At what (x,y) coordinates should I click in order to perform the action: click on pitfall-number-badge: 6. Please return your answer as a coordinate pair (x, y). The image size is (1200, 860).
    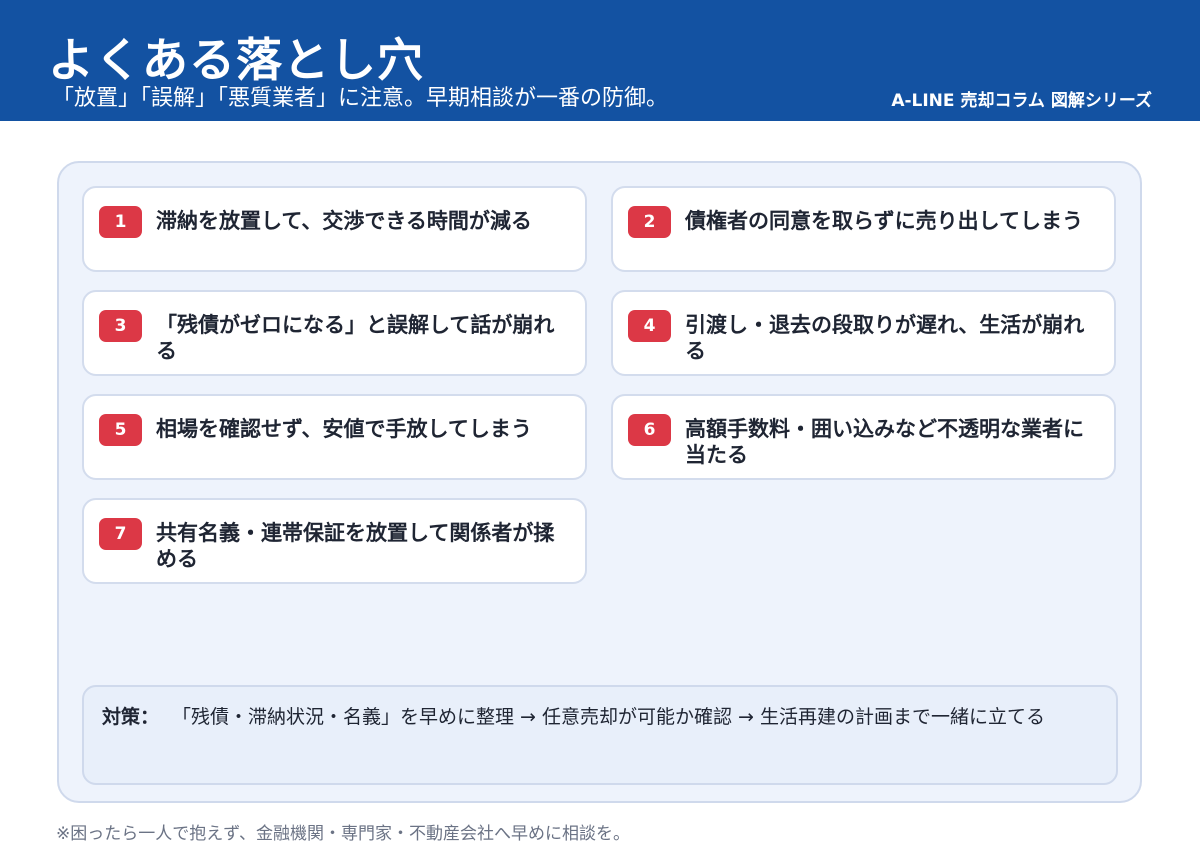
    Looking at the image, I should click on (649, 430).